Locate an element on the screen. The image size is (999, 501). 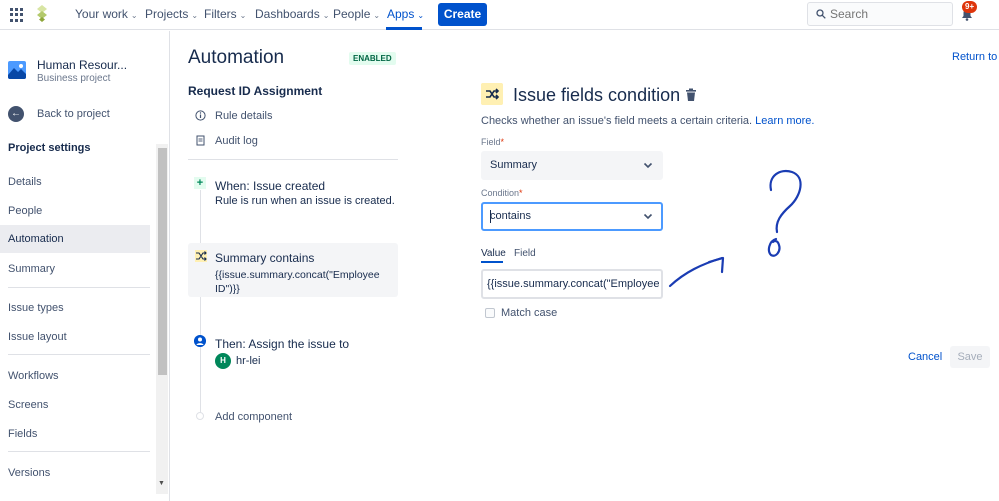
active-tab-indicator is located at coordinates (492, 262).